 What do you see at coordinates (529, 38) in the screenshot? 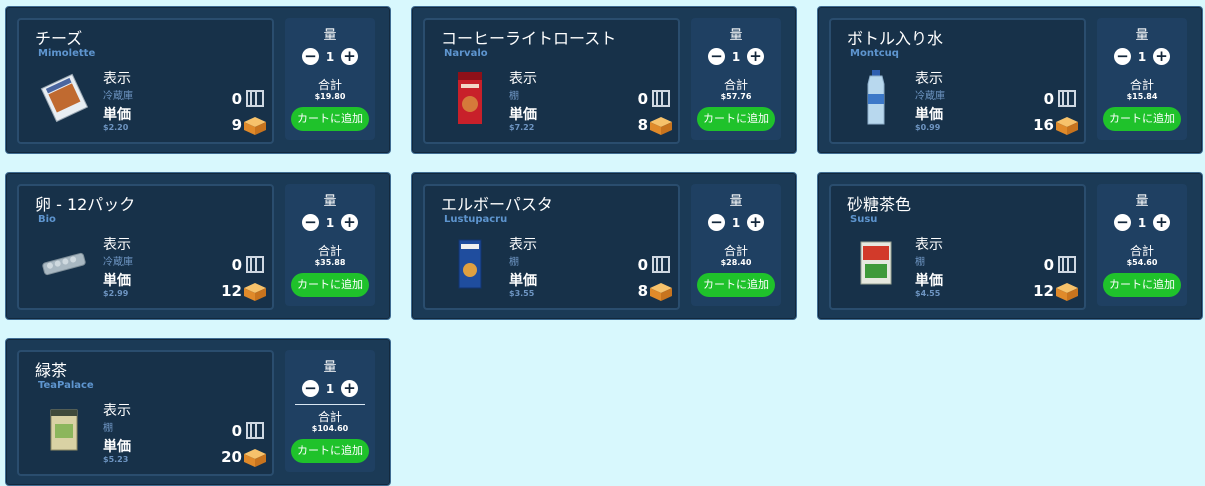
I see `product-name: コーヒーライトロースト` at bounding box center [529, 38].